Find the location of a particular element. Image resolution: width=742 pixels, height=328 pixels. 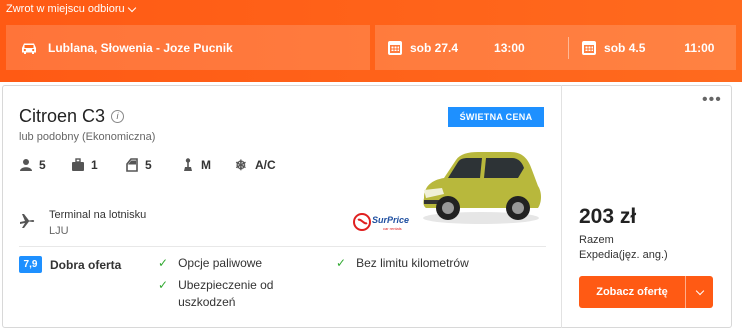

return-location-dropdown: Zwrot w miejscu odbioru is located at coordinates (71, 9).